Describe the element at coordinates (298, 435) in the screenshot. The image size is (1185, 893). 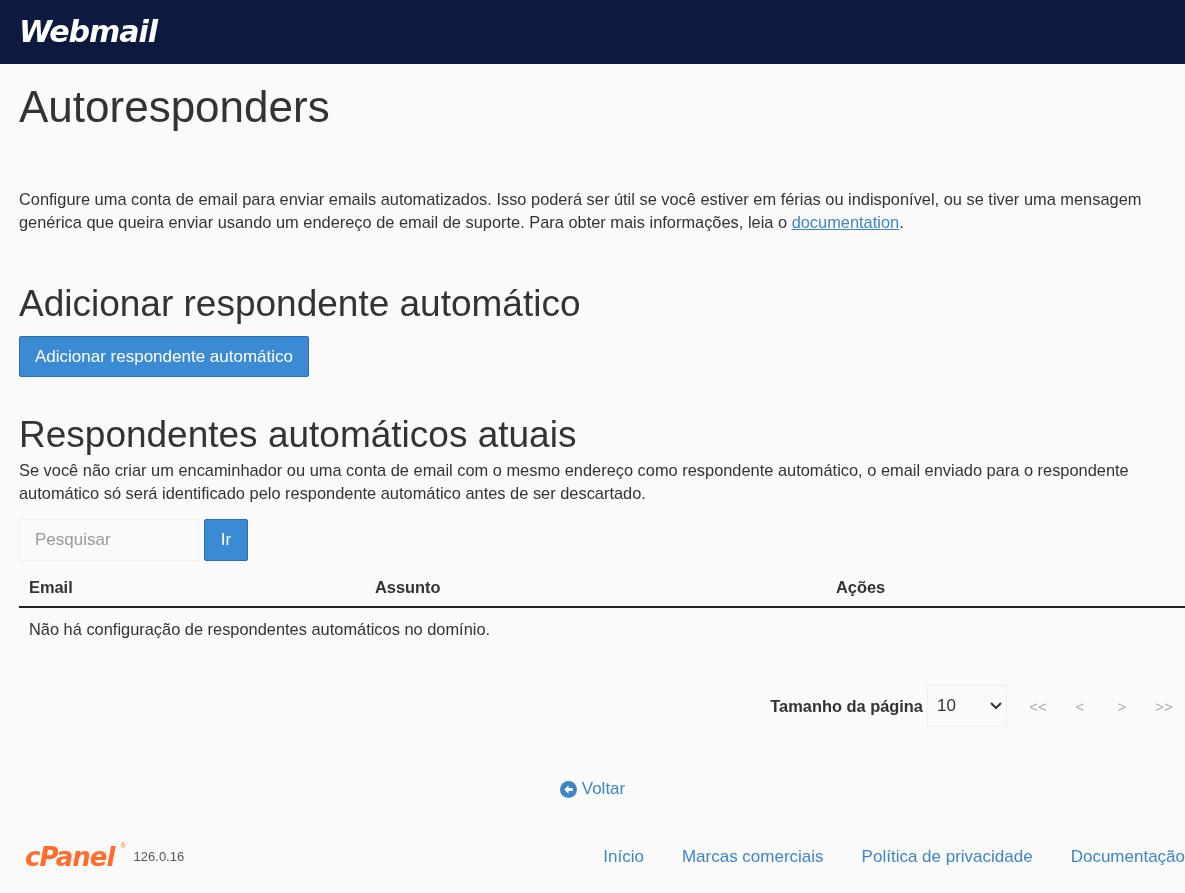
I see `section-heading: Respondentes automáticos atuais` at that location.